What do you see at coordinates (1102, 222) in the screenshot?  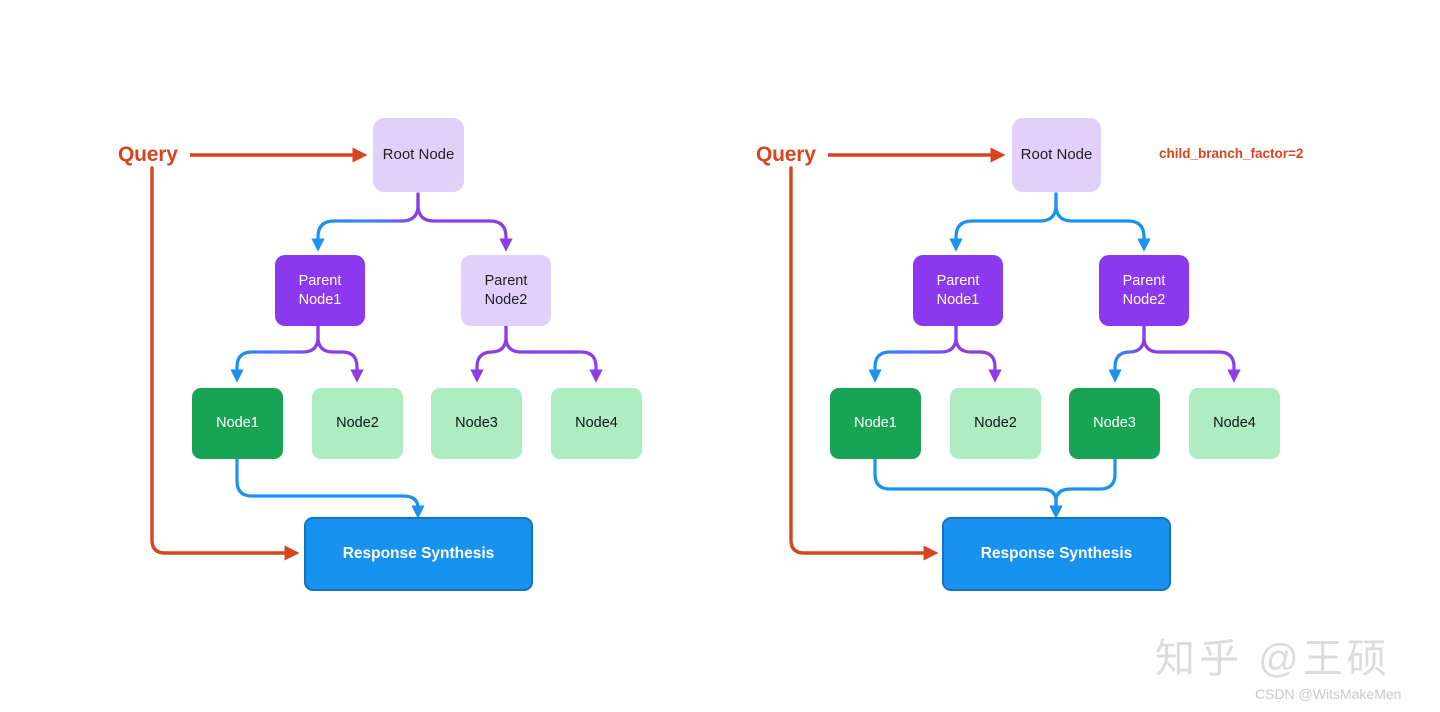 I see `right-root-to-parent2-connector` at bounding box center [1102, 222].